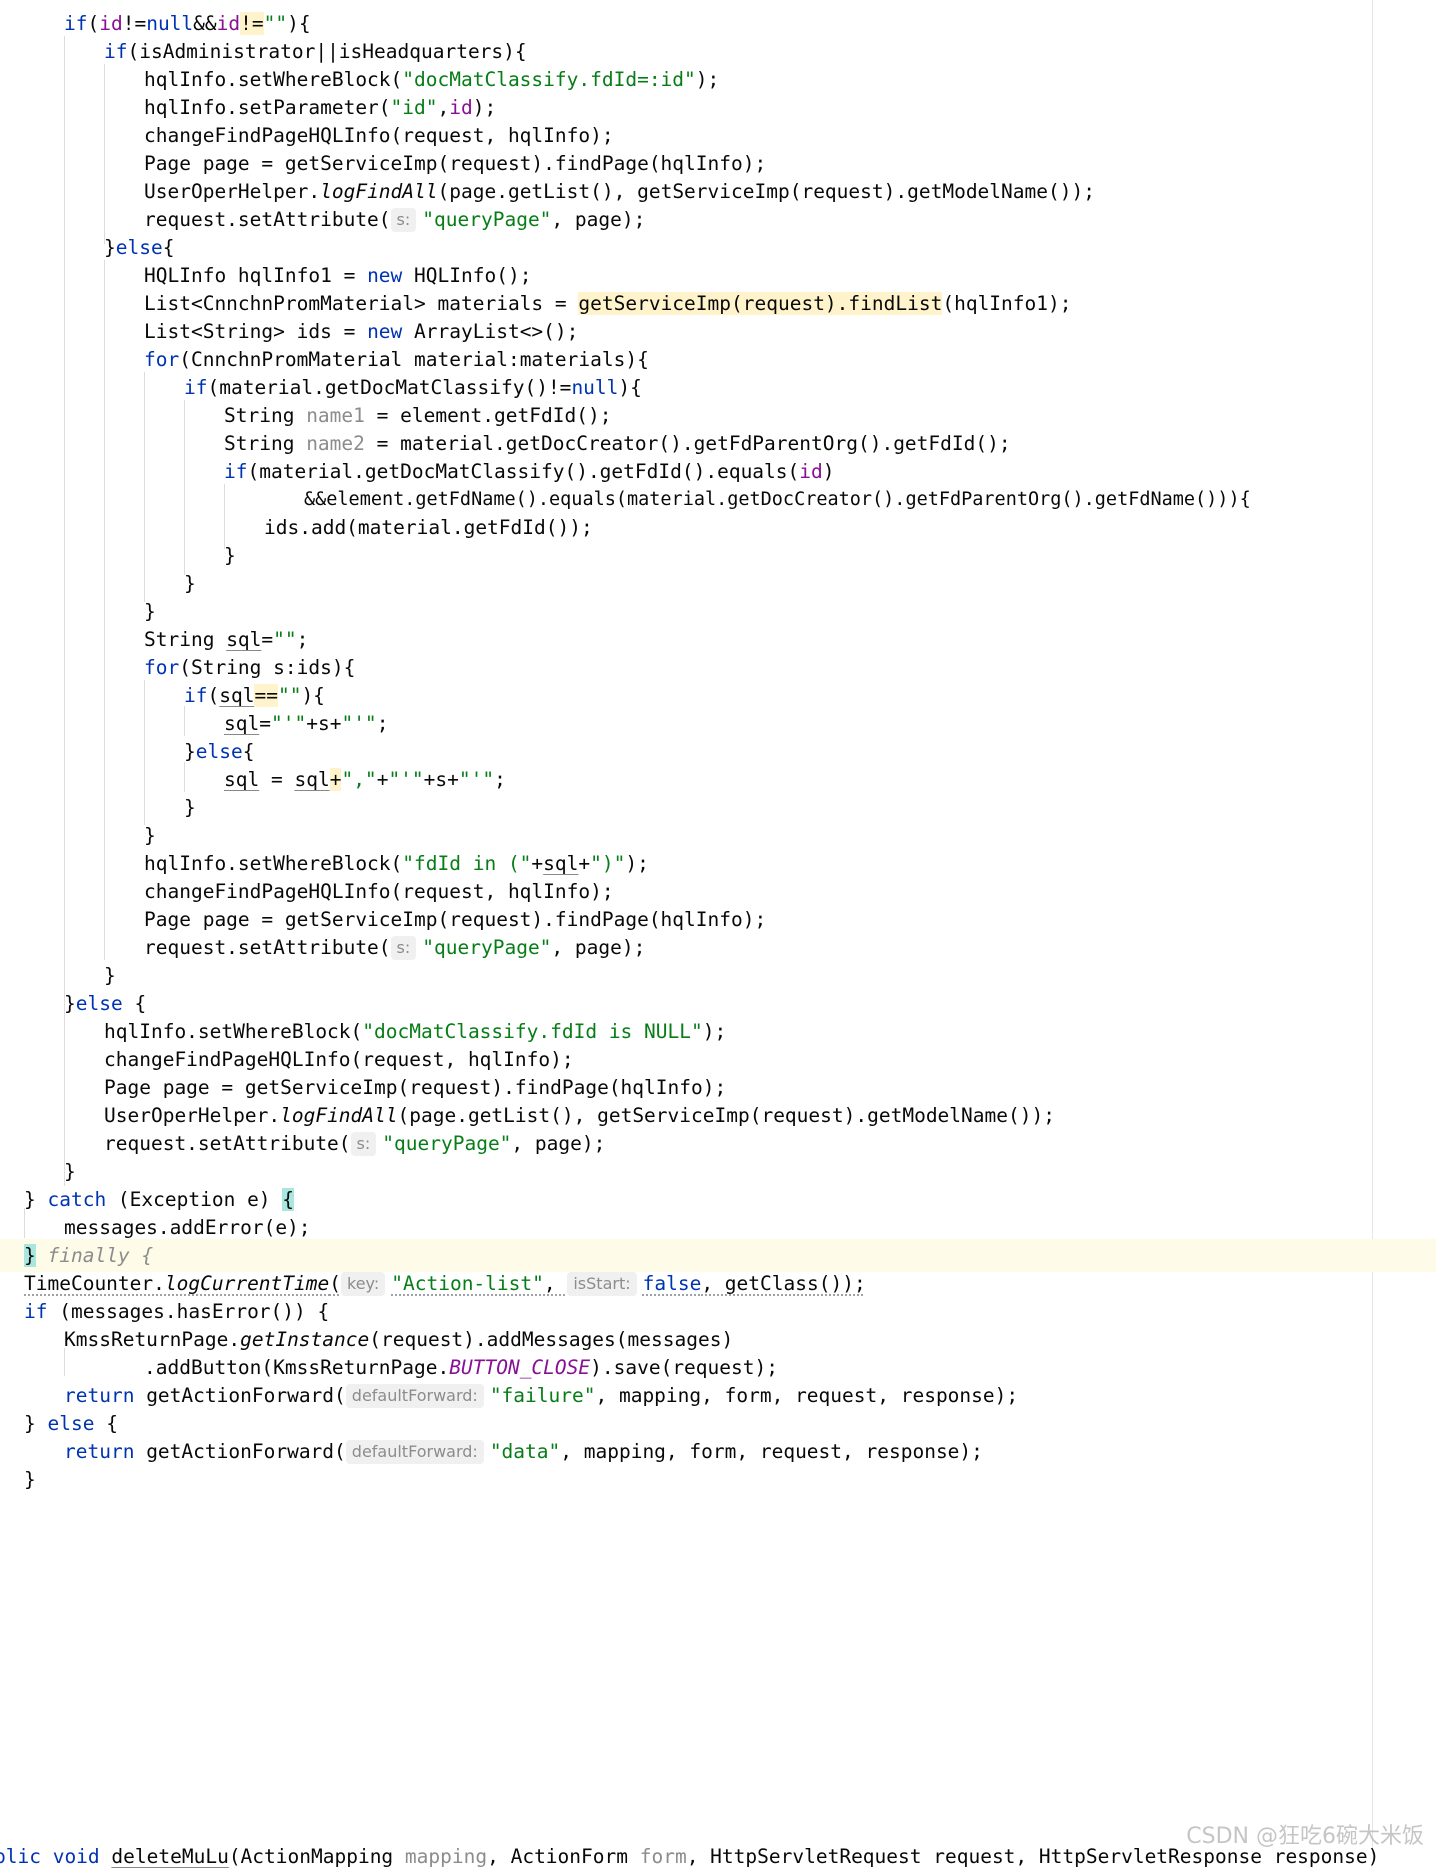 The image size is (1436, 1873). I want to click on watermark: CSDN @狂吃6碗大米饭, so click(1305, 1836).